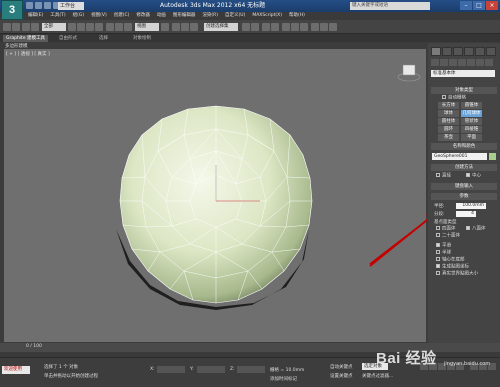  I want to click on tab-object-paint: 对象绘制, so click(142, 38).